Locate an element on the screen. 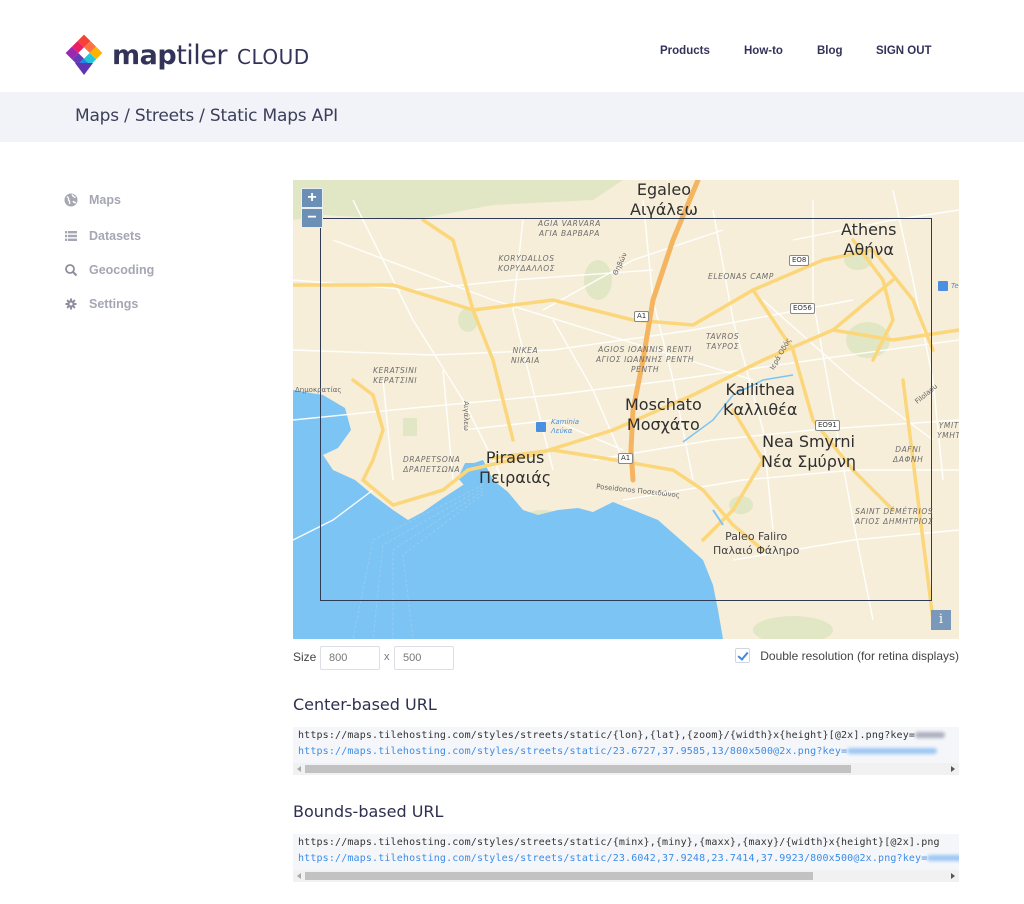 The image size is (1024, 904). sidebar-item-label: Datasets is located at coordinates (115, 236).